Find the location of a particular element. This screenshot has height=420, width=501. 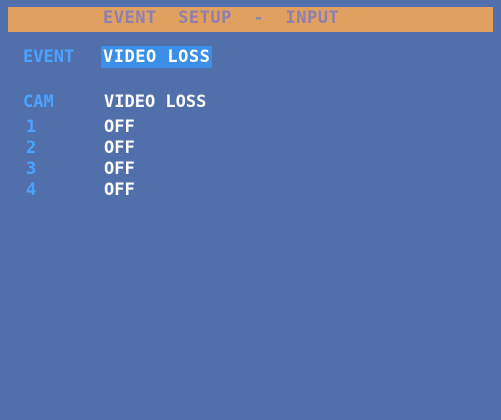

cam-2-video-loss-setting: OFF is located at coordinates (119, 148).